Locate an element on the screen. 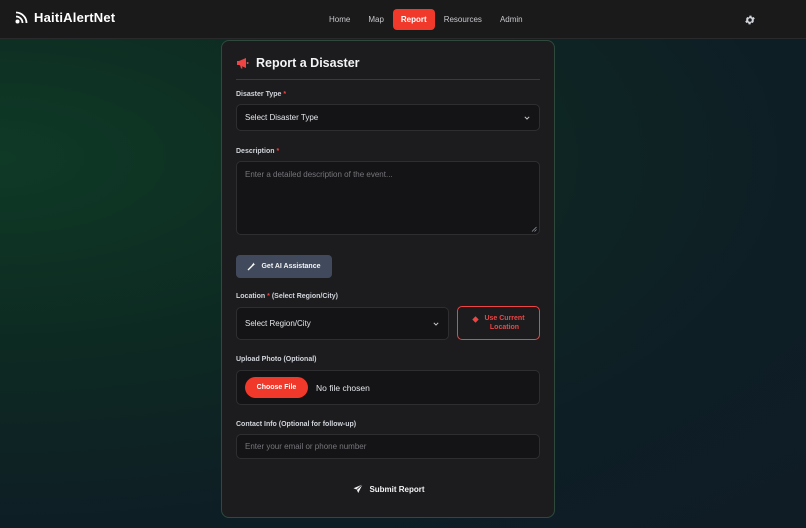 The height and width of the screenshot is (528, 806). use-current-location-button: Use Current Location is located at coordinates (498, 323).